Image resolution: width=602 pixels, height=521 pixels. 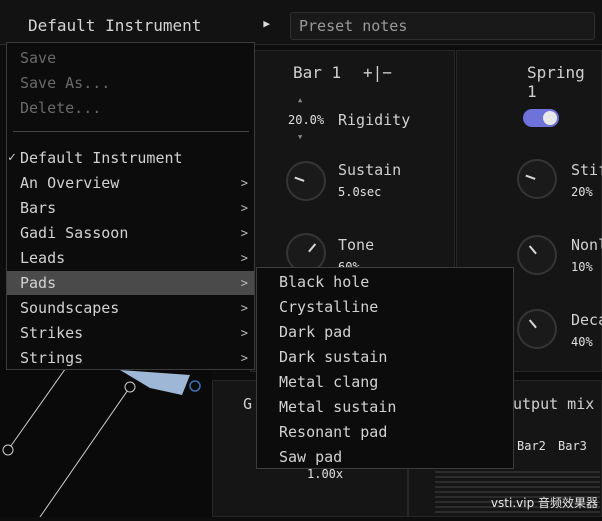 I want to click on submenu-item-resonant-pad: Resonant pad, so click(x=385, y=432).